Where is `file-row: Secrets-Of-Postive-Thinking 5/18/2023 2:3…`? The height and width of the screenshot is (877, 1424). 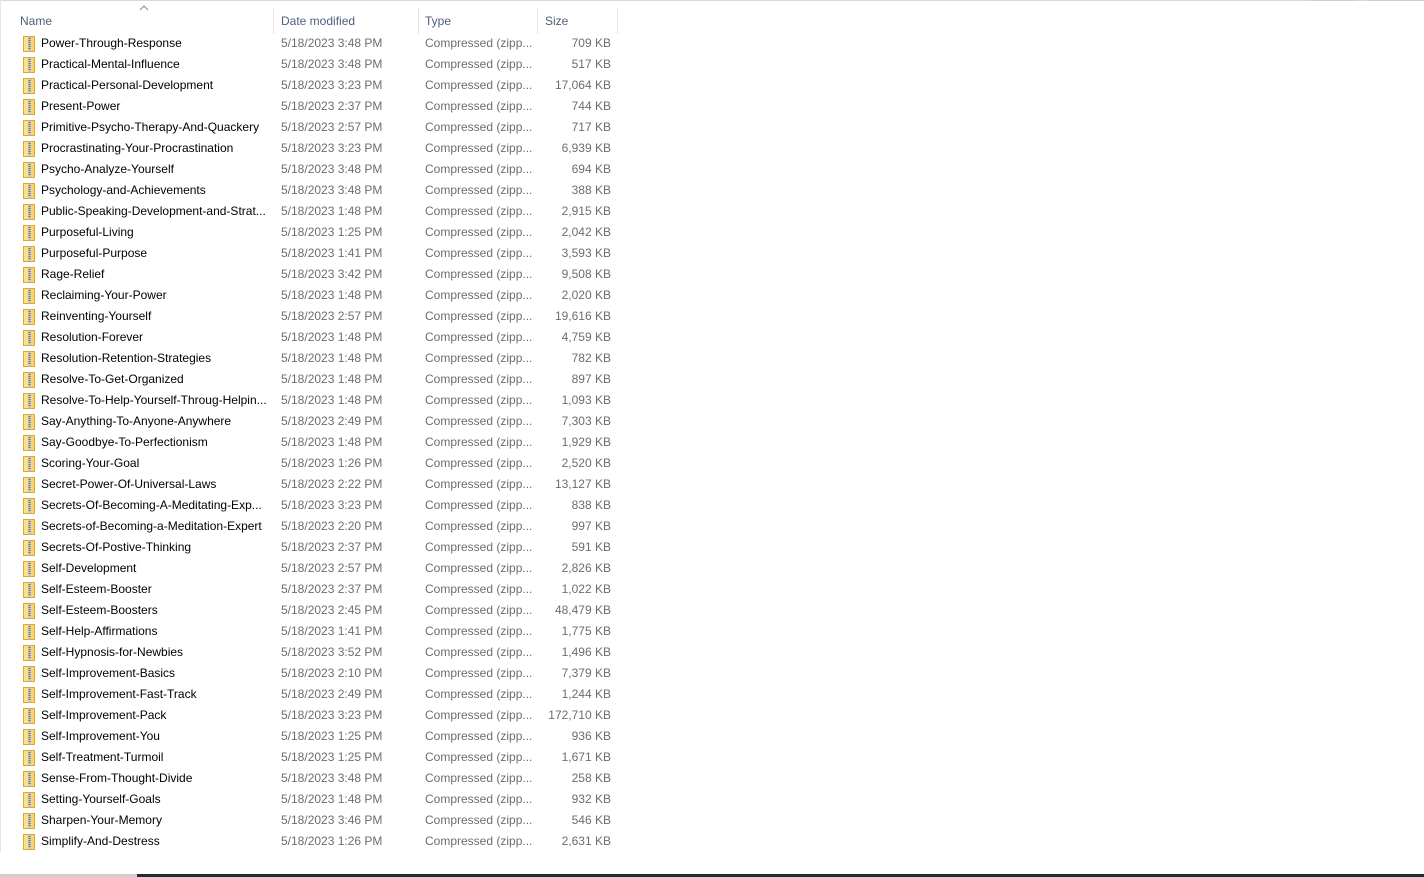
file-row: Secrets-Of-Postive-Thinking 5/18/2023 2:3… is located at coordinates (310, 547).